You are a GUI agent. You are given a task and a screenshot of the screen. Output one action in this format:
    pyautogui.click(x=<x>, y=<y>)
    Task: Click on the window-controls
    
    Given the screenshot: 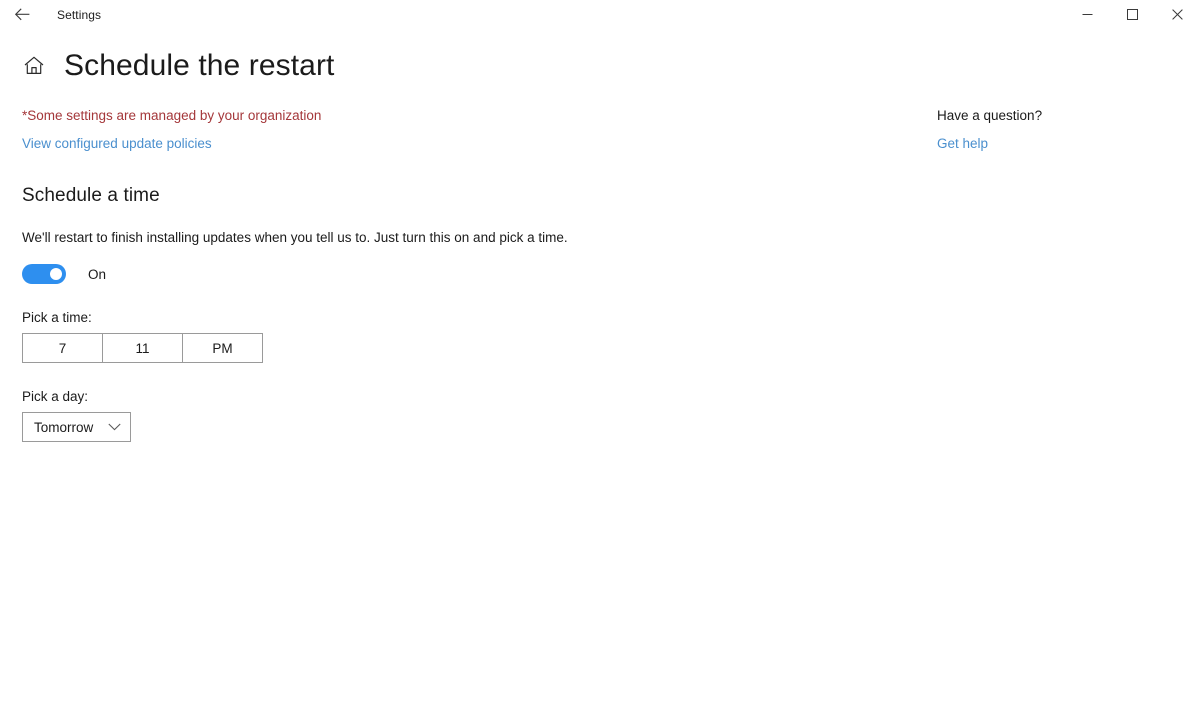 What is the action you would take?
    pyautogui.click(x=1132, y=14)
    